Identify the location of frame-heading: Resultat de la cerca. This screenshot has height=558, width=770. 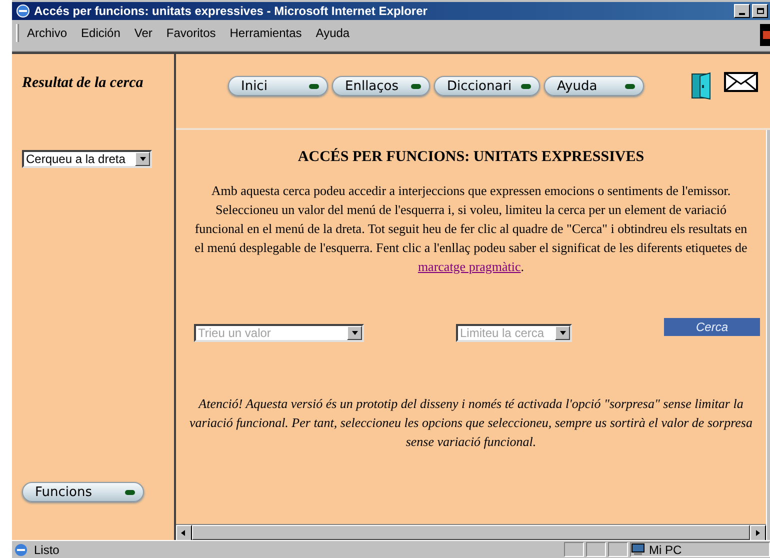
(83, 83).